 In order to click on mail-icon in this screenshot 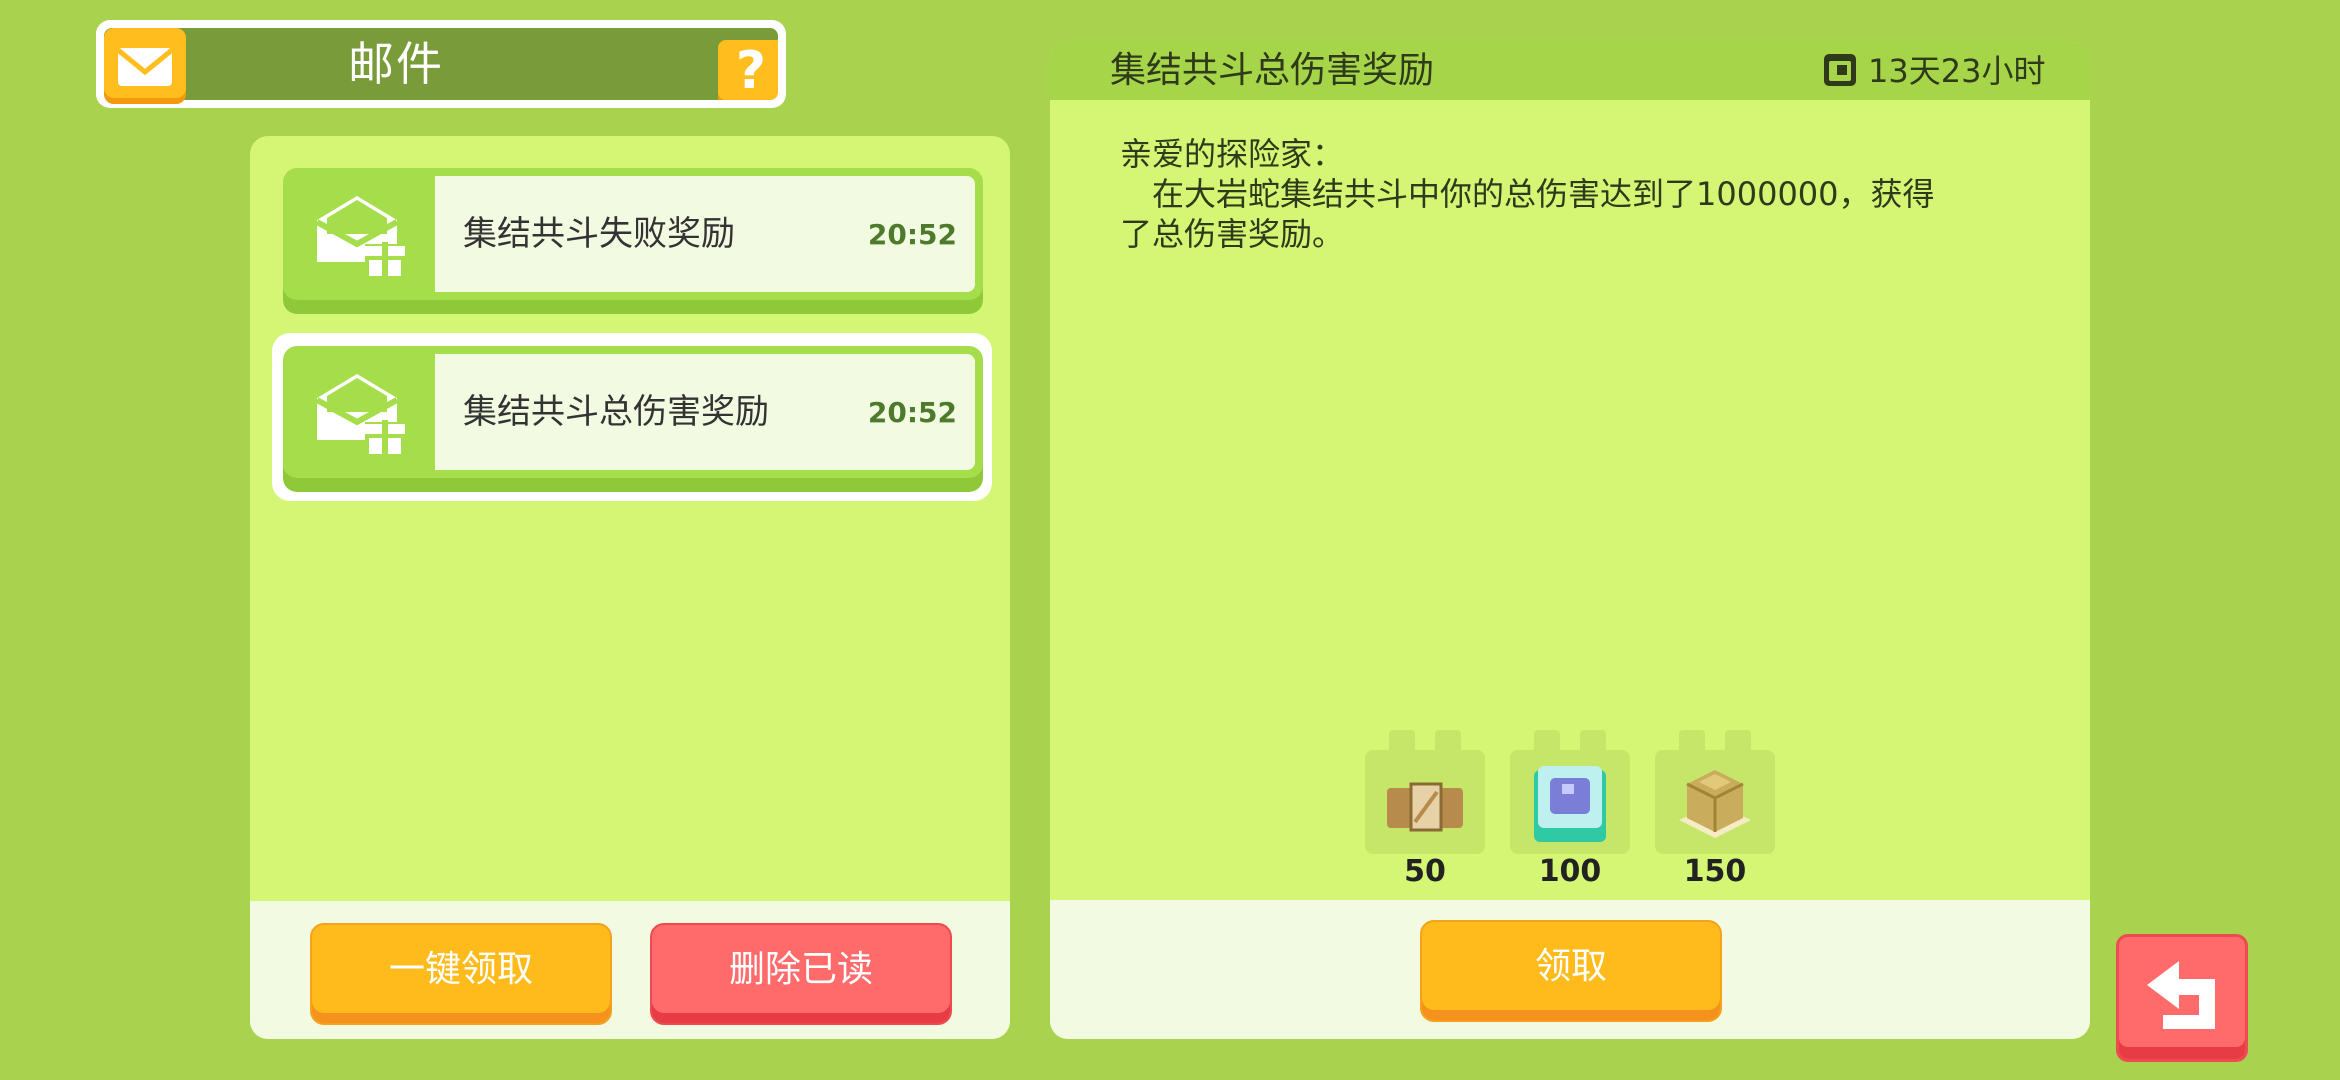, I will do `click(145, 66)`.